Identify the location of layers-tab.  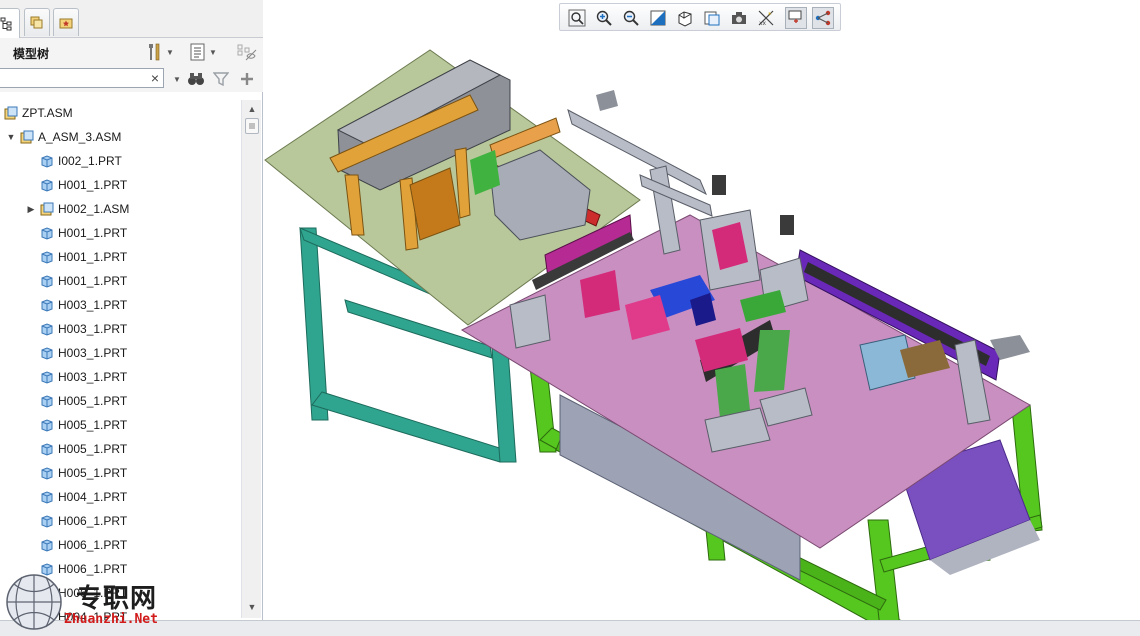
(37, 22).